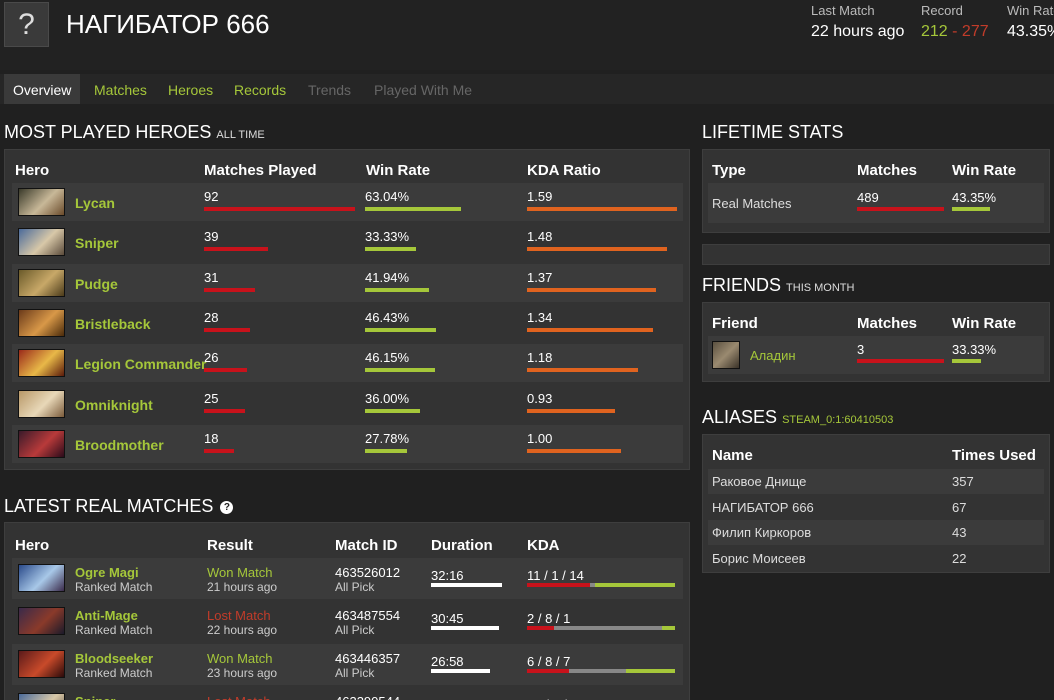 The height and width of the screenshot is (700, 1054). Describe the element at coordinates (41, 443) in the screenshot. I see `broodmother-portrait` at that location.